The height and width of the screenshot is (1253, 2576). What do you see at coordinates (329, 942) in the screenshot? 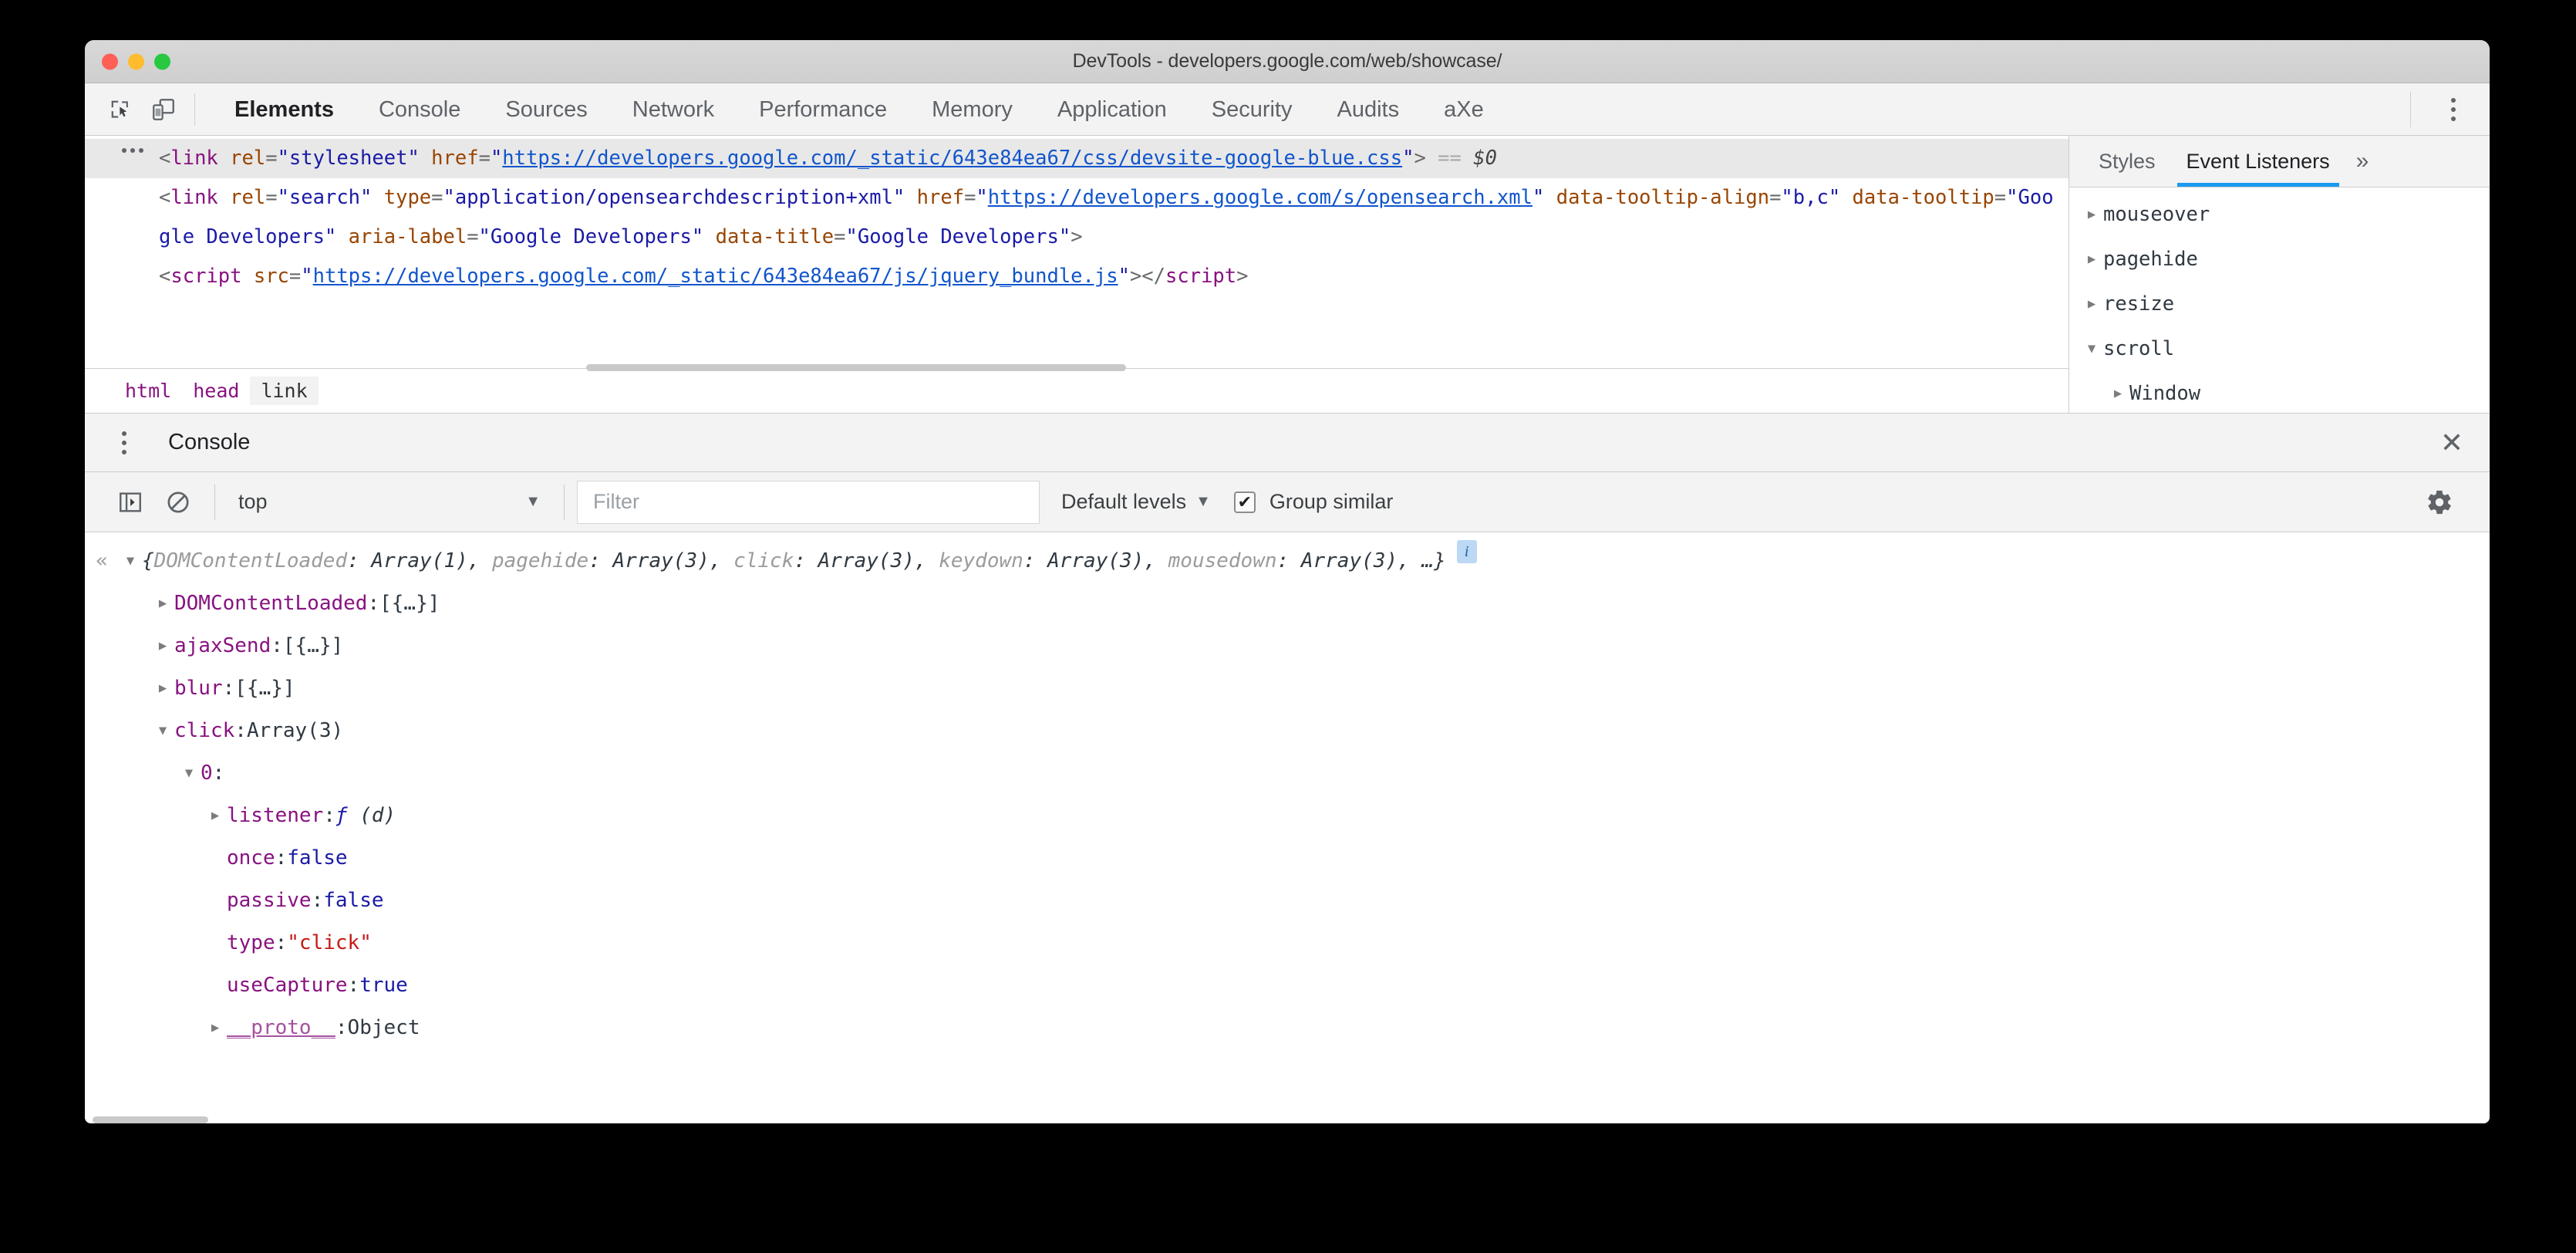
I see `property-value: "click"` at bounding box center [329, 942].